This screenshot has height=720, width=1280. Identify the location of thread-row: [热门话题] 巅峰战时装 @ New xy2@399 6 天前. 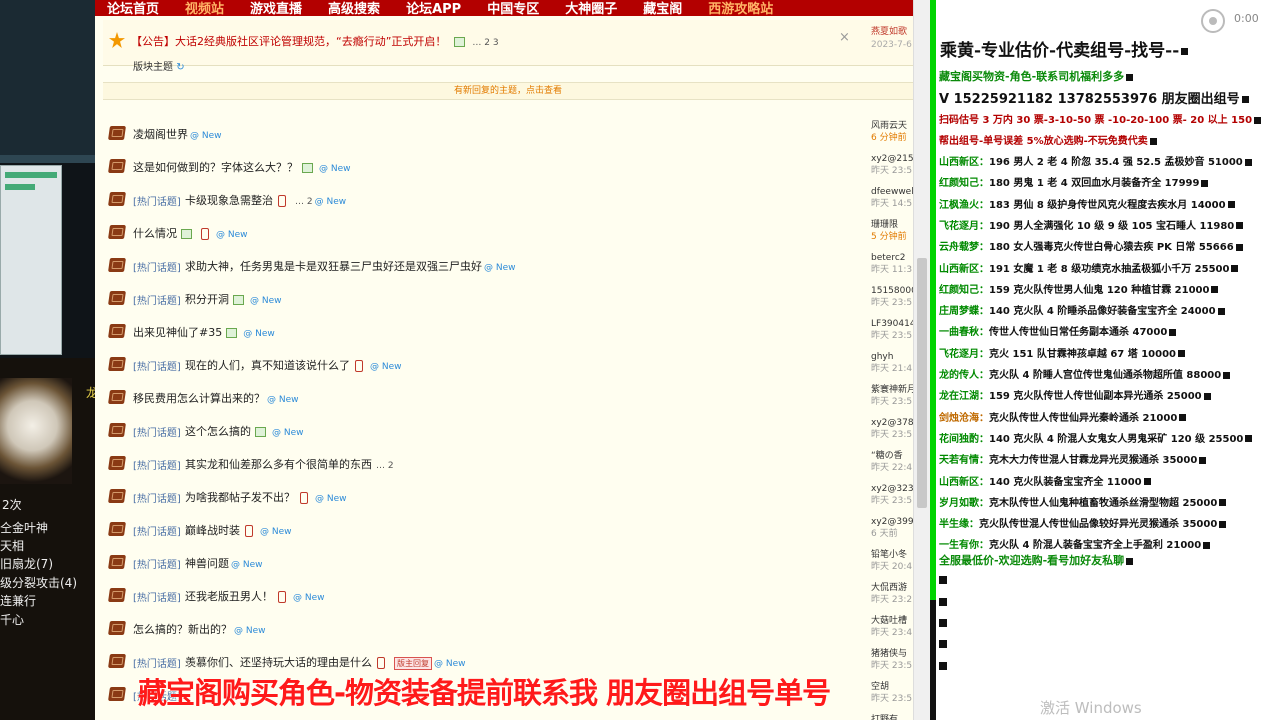
(508, 529).